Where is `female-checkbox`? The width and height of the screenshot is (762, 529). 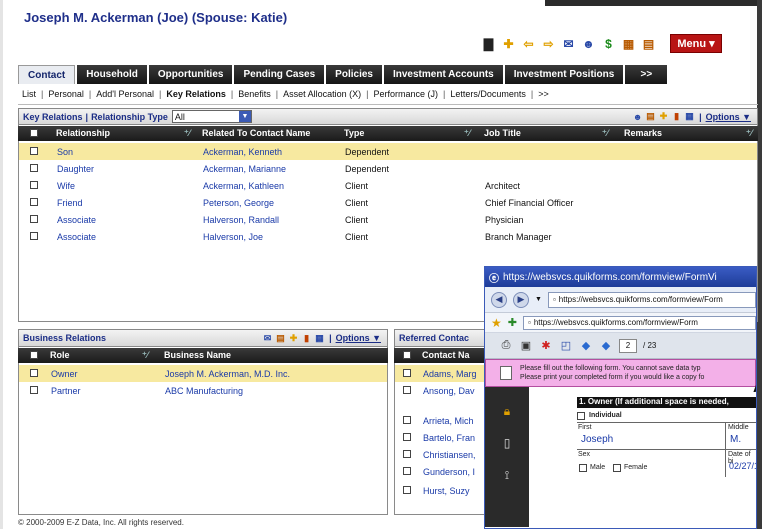
female-checkbox is located at coordinates (617, 468).